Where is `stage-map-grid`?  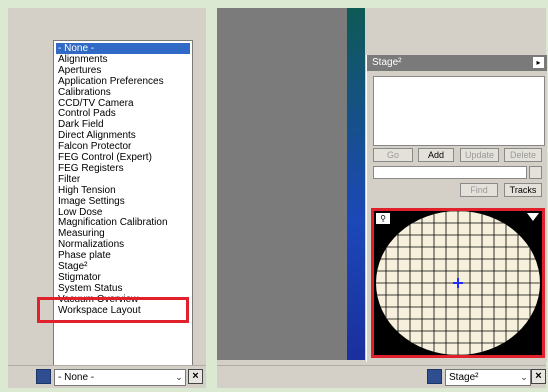
stage-map-grid is located at coordinates (458, 283).